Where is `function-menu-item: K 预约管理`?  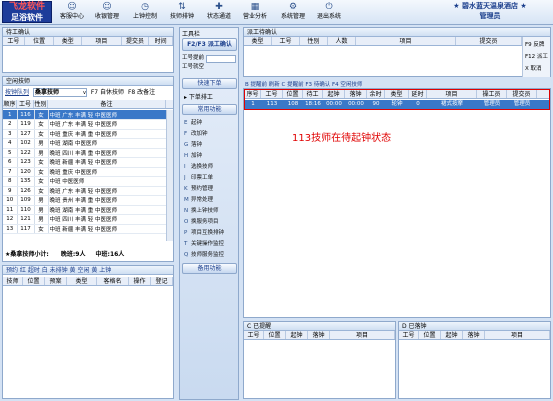
function-menu-item: K 预约管理 is located at coordinates (210, 189).